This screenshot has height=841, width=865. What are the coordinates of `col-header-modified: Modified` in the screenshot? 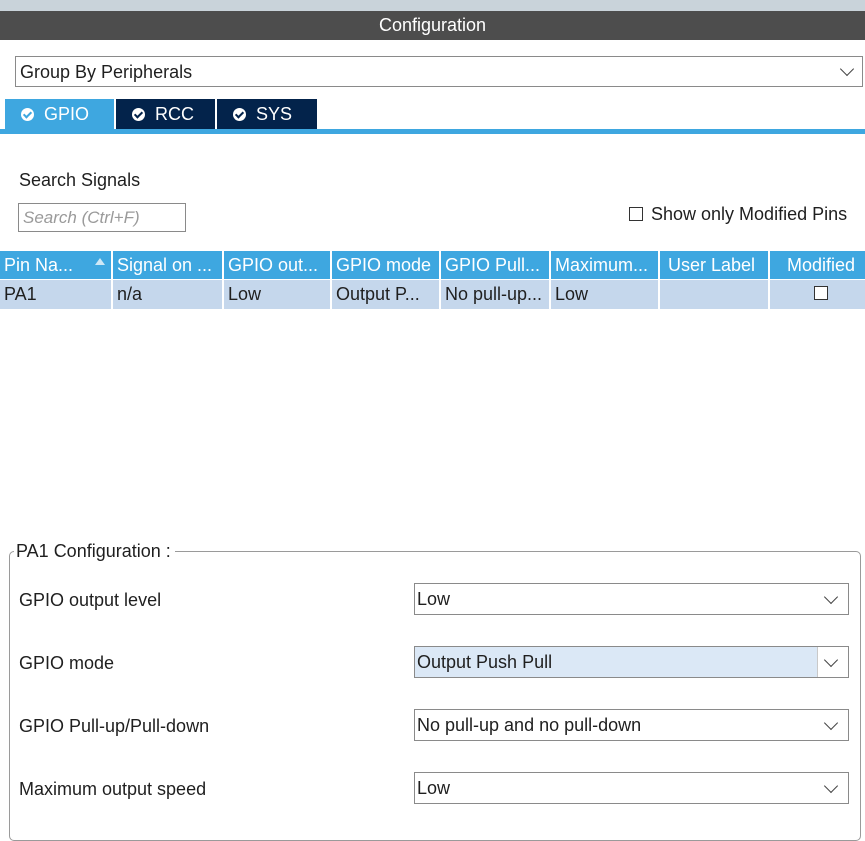 It's located at (817, 265).